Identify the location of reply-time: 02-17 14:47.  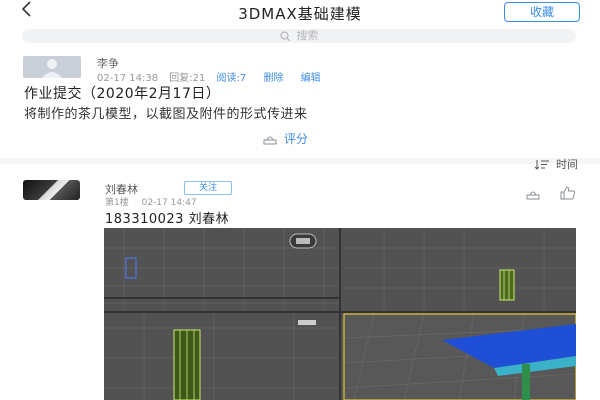
(169, 203).